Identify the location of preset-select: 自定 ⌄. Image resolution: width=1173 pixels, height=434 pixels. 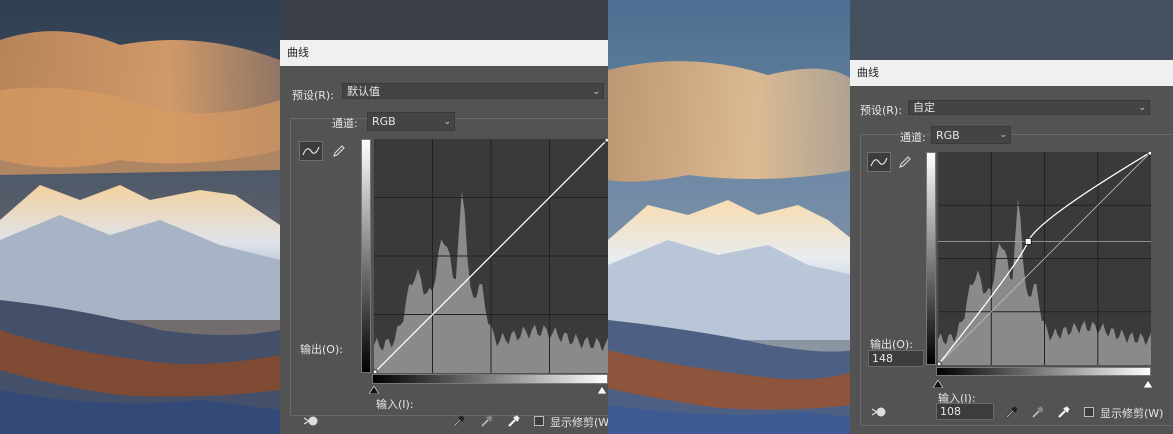
(1029, 107).